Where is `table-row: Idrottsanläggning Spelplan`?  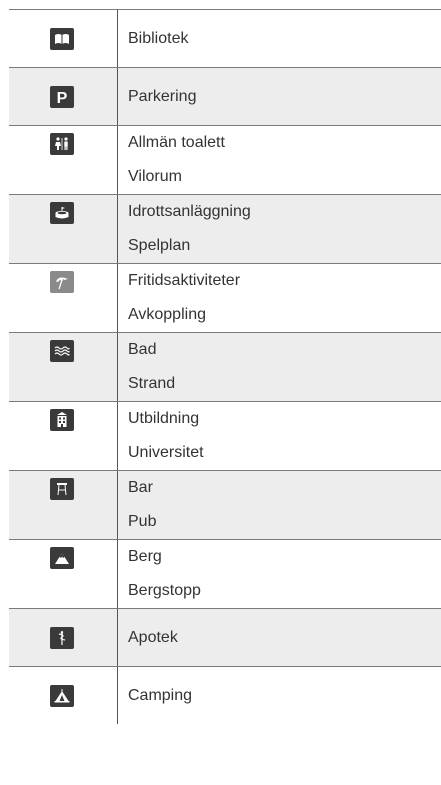
table-row: Idrottsanläggning Spelplan is located at coordinates (225, 228).